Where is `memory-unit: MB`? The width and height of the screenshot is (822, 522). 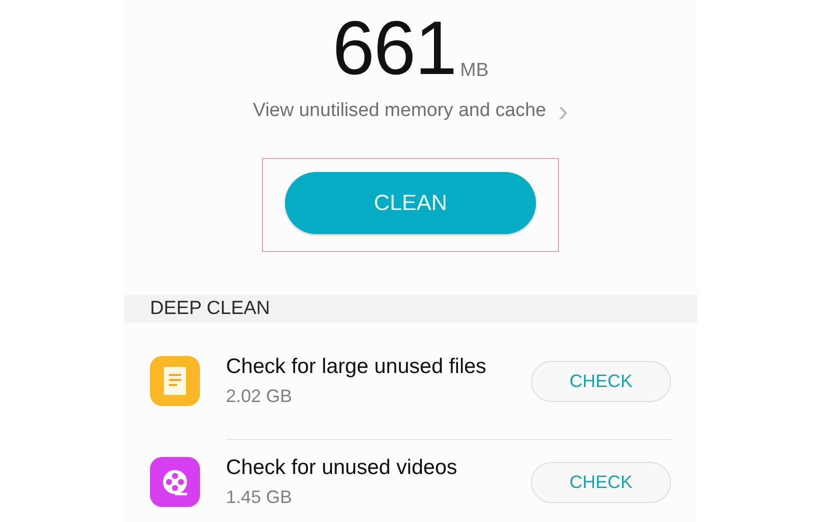
memory-unit: MB is located at coordinates (474, 70).